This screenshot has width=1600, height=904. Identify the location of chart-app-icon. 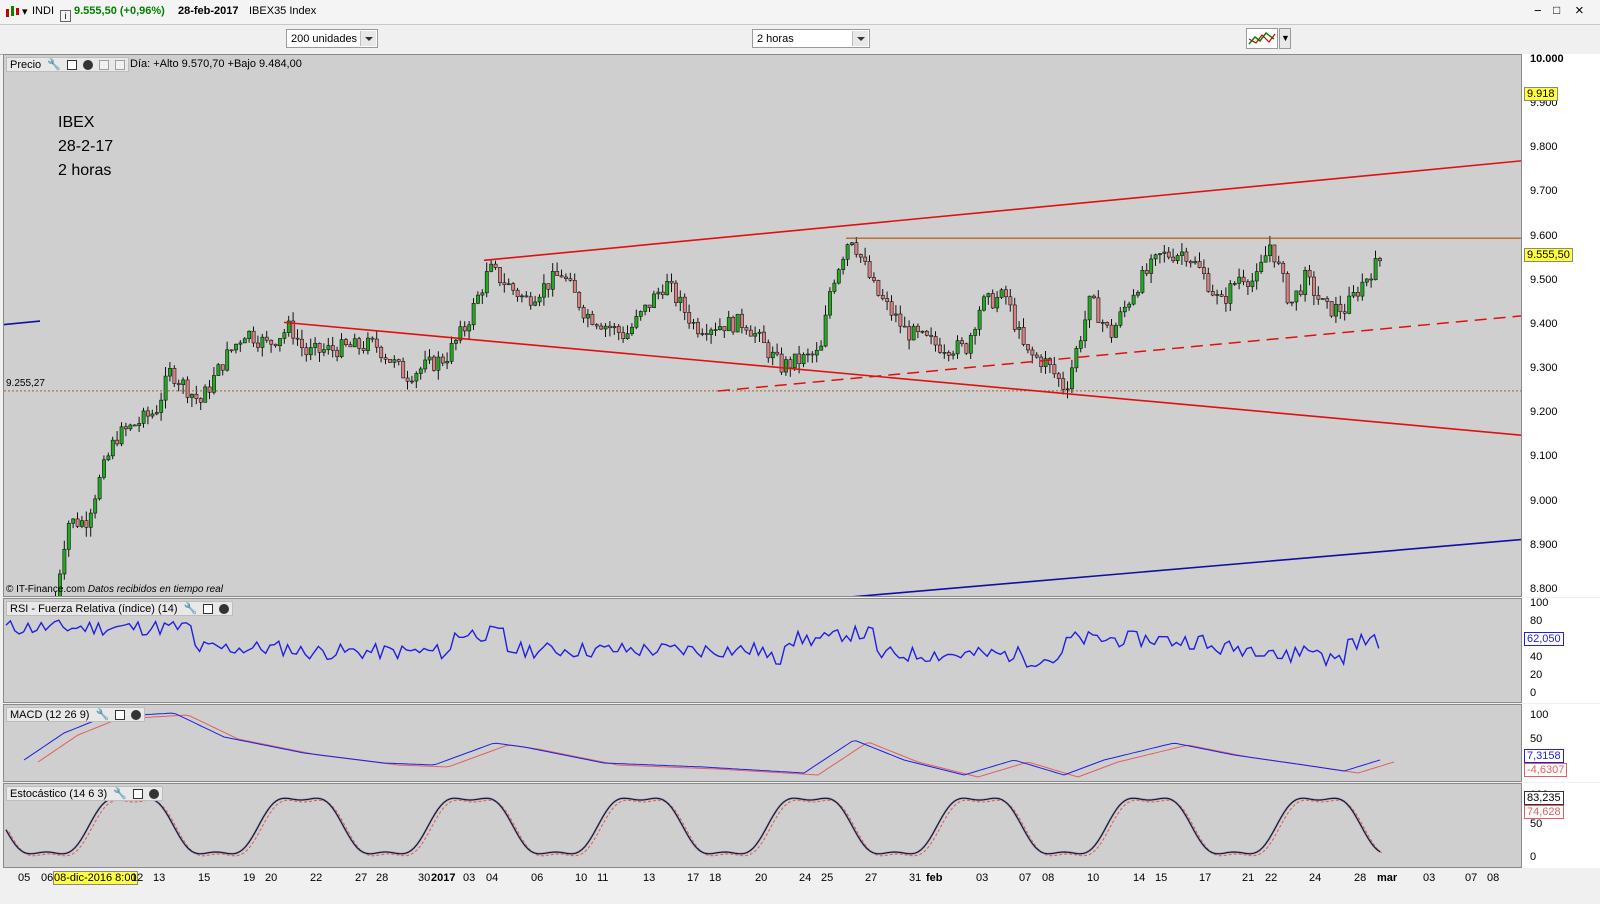
(12, 12).